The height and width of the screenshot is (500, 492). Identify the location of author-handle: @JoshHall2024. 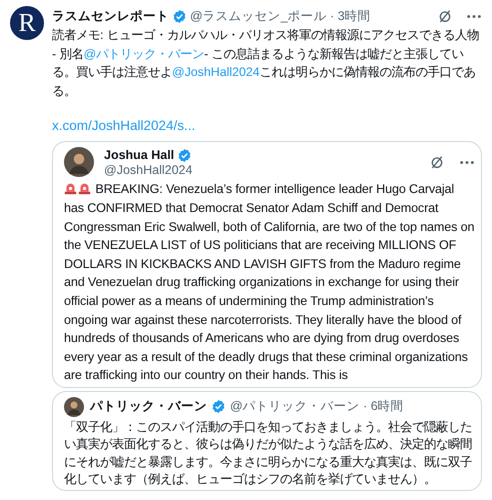
(148, 169).